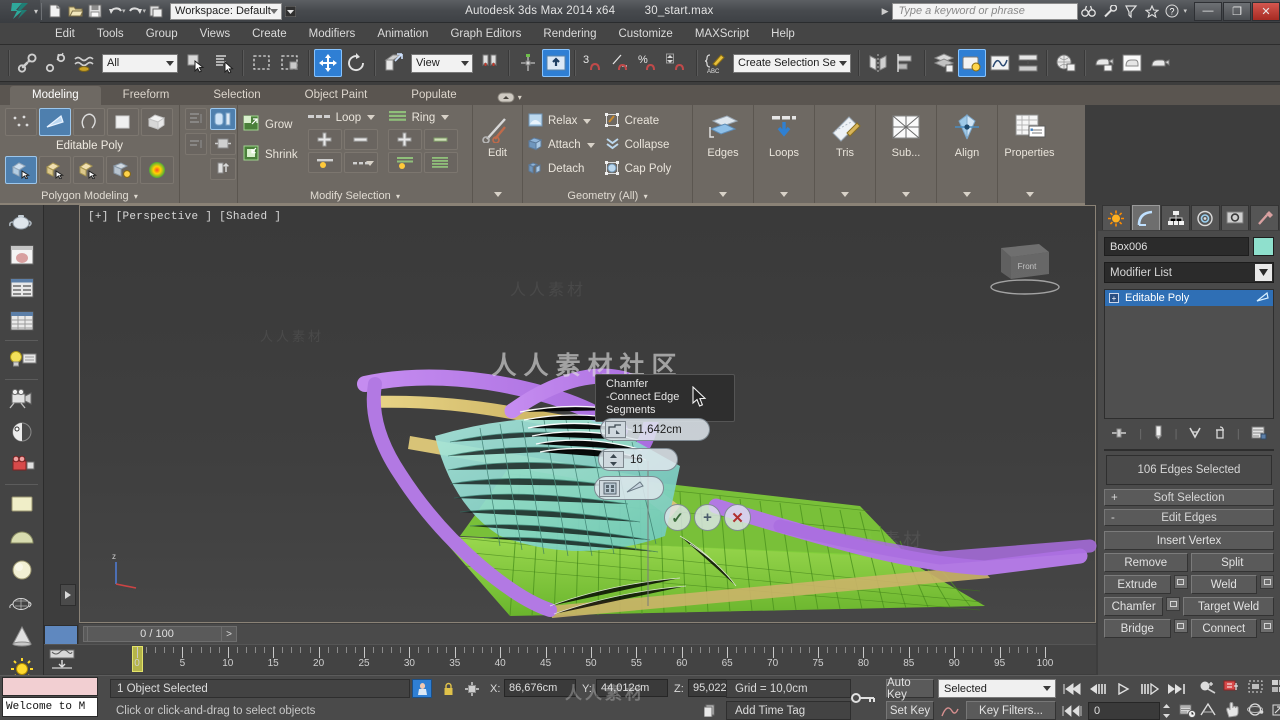  Describe the element at coordinates (1232, 562) in the screenshot. I see `split-button: Split` at that location.